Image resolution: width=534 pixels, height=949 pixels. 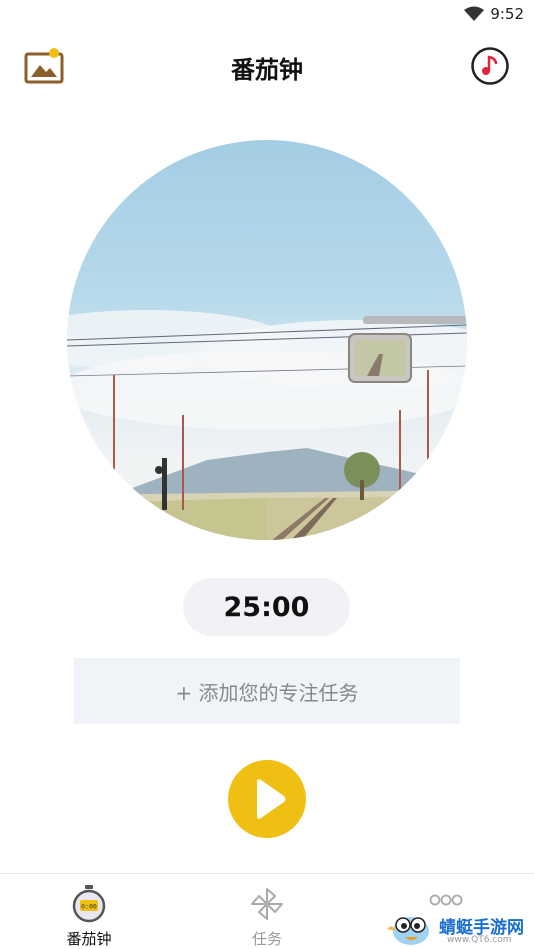 What do you see at coordinates (266, 939) in the screenshot?
I see `nav-label-tasks: 任务` at bounding box center [266, 939].